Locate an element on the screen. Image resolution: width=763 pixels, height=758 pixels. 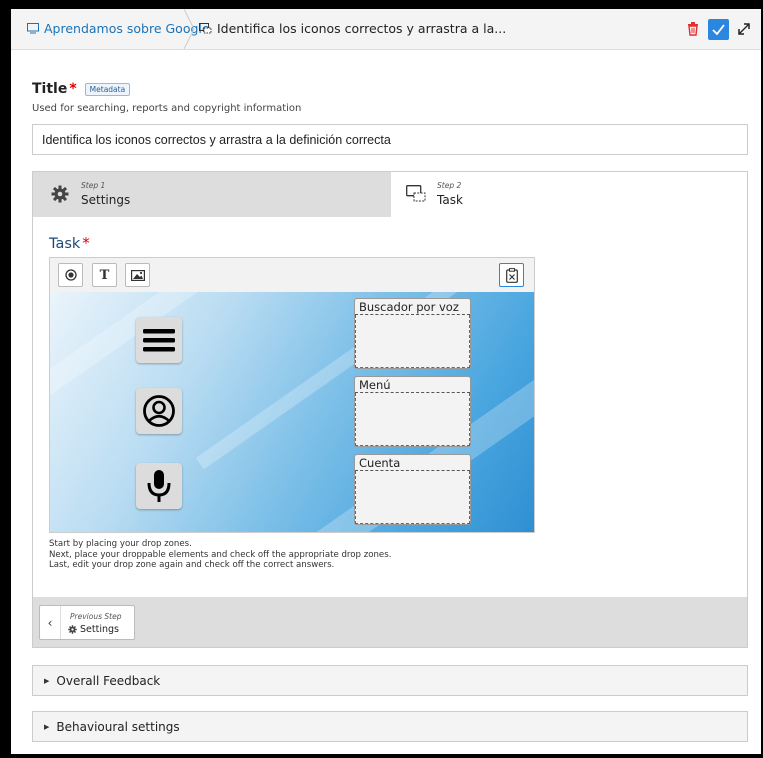
microphone-icon is located at coordinates (159, 486).